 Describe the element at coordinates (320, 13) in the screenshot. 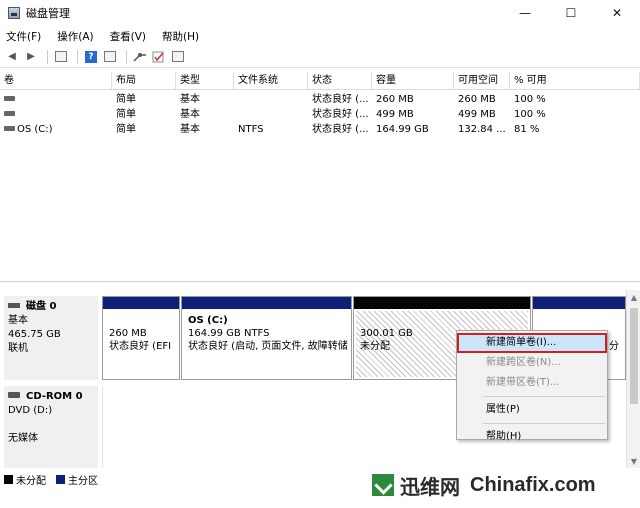

I see `title-bar: 磁盘管理 — ☐ ✕` at that location.